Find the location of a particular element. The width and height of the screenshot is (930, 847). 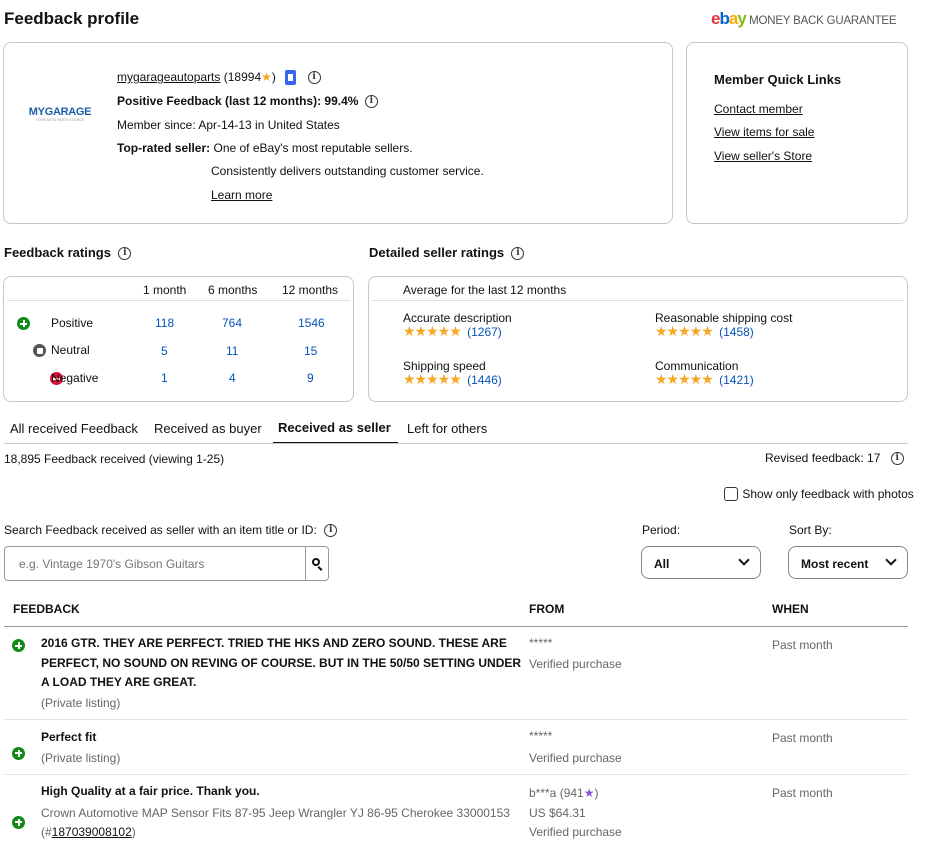

chevron-down-icon is located at coordinates (744, 560).